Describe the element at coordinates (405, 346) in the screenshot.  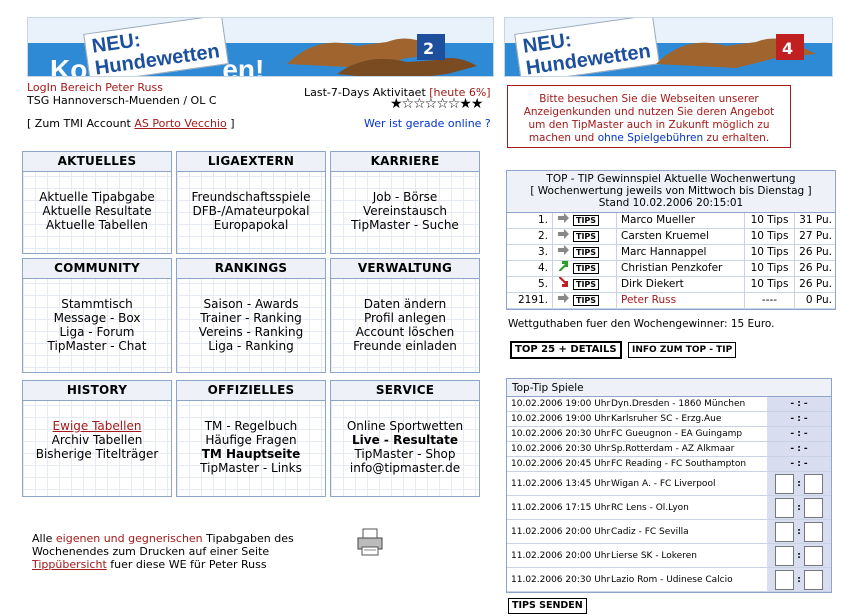
I see `menu-link-freunde-einladen: Freunde einladen` at that location.